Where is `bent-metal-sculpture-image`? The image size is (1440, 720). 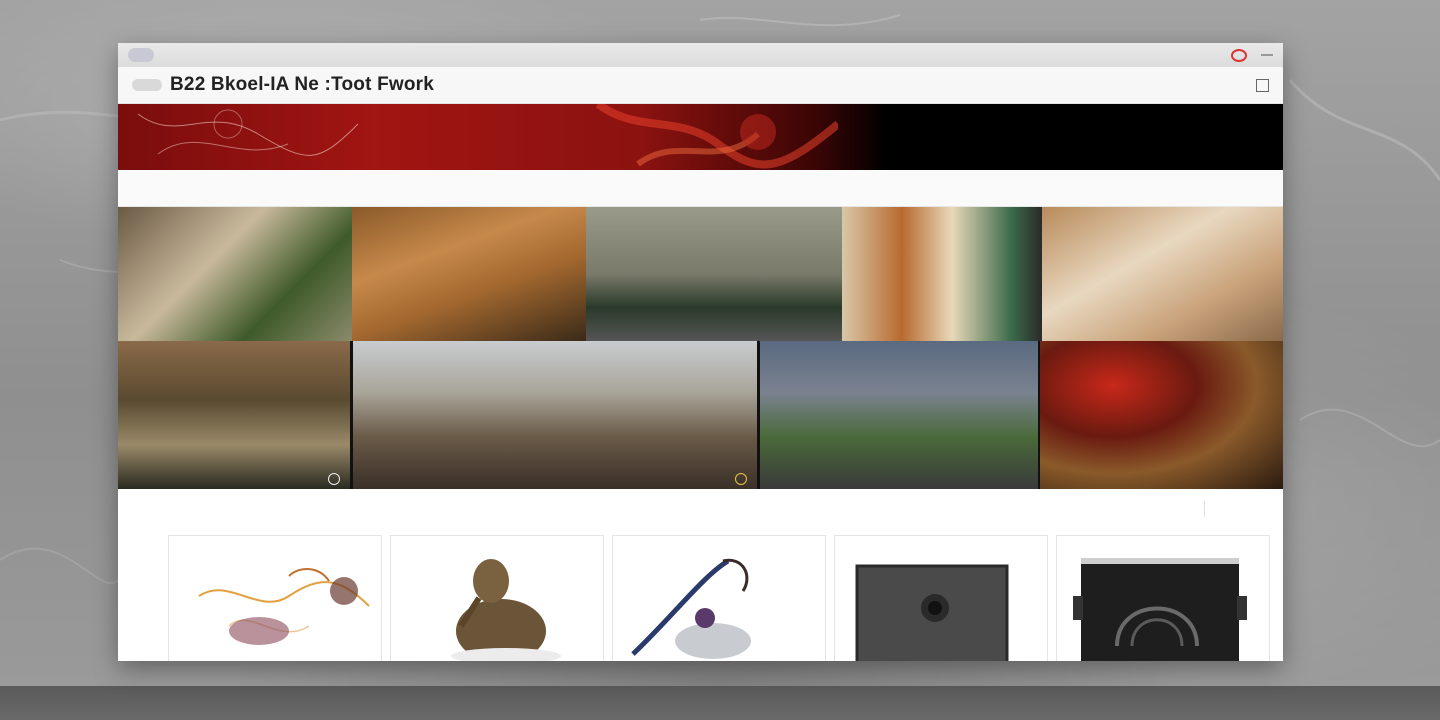 bent-metal-sculpture-image is located at coordinates (691, 608).